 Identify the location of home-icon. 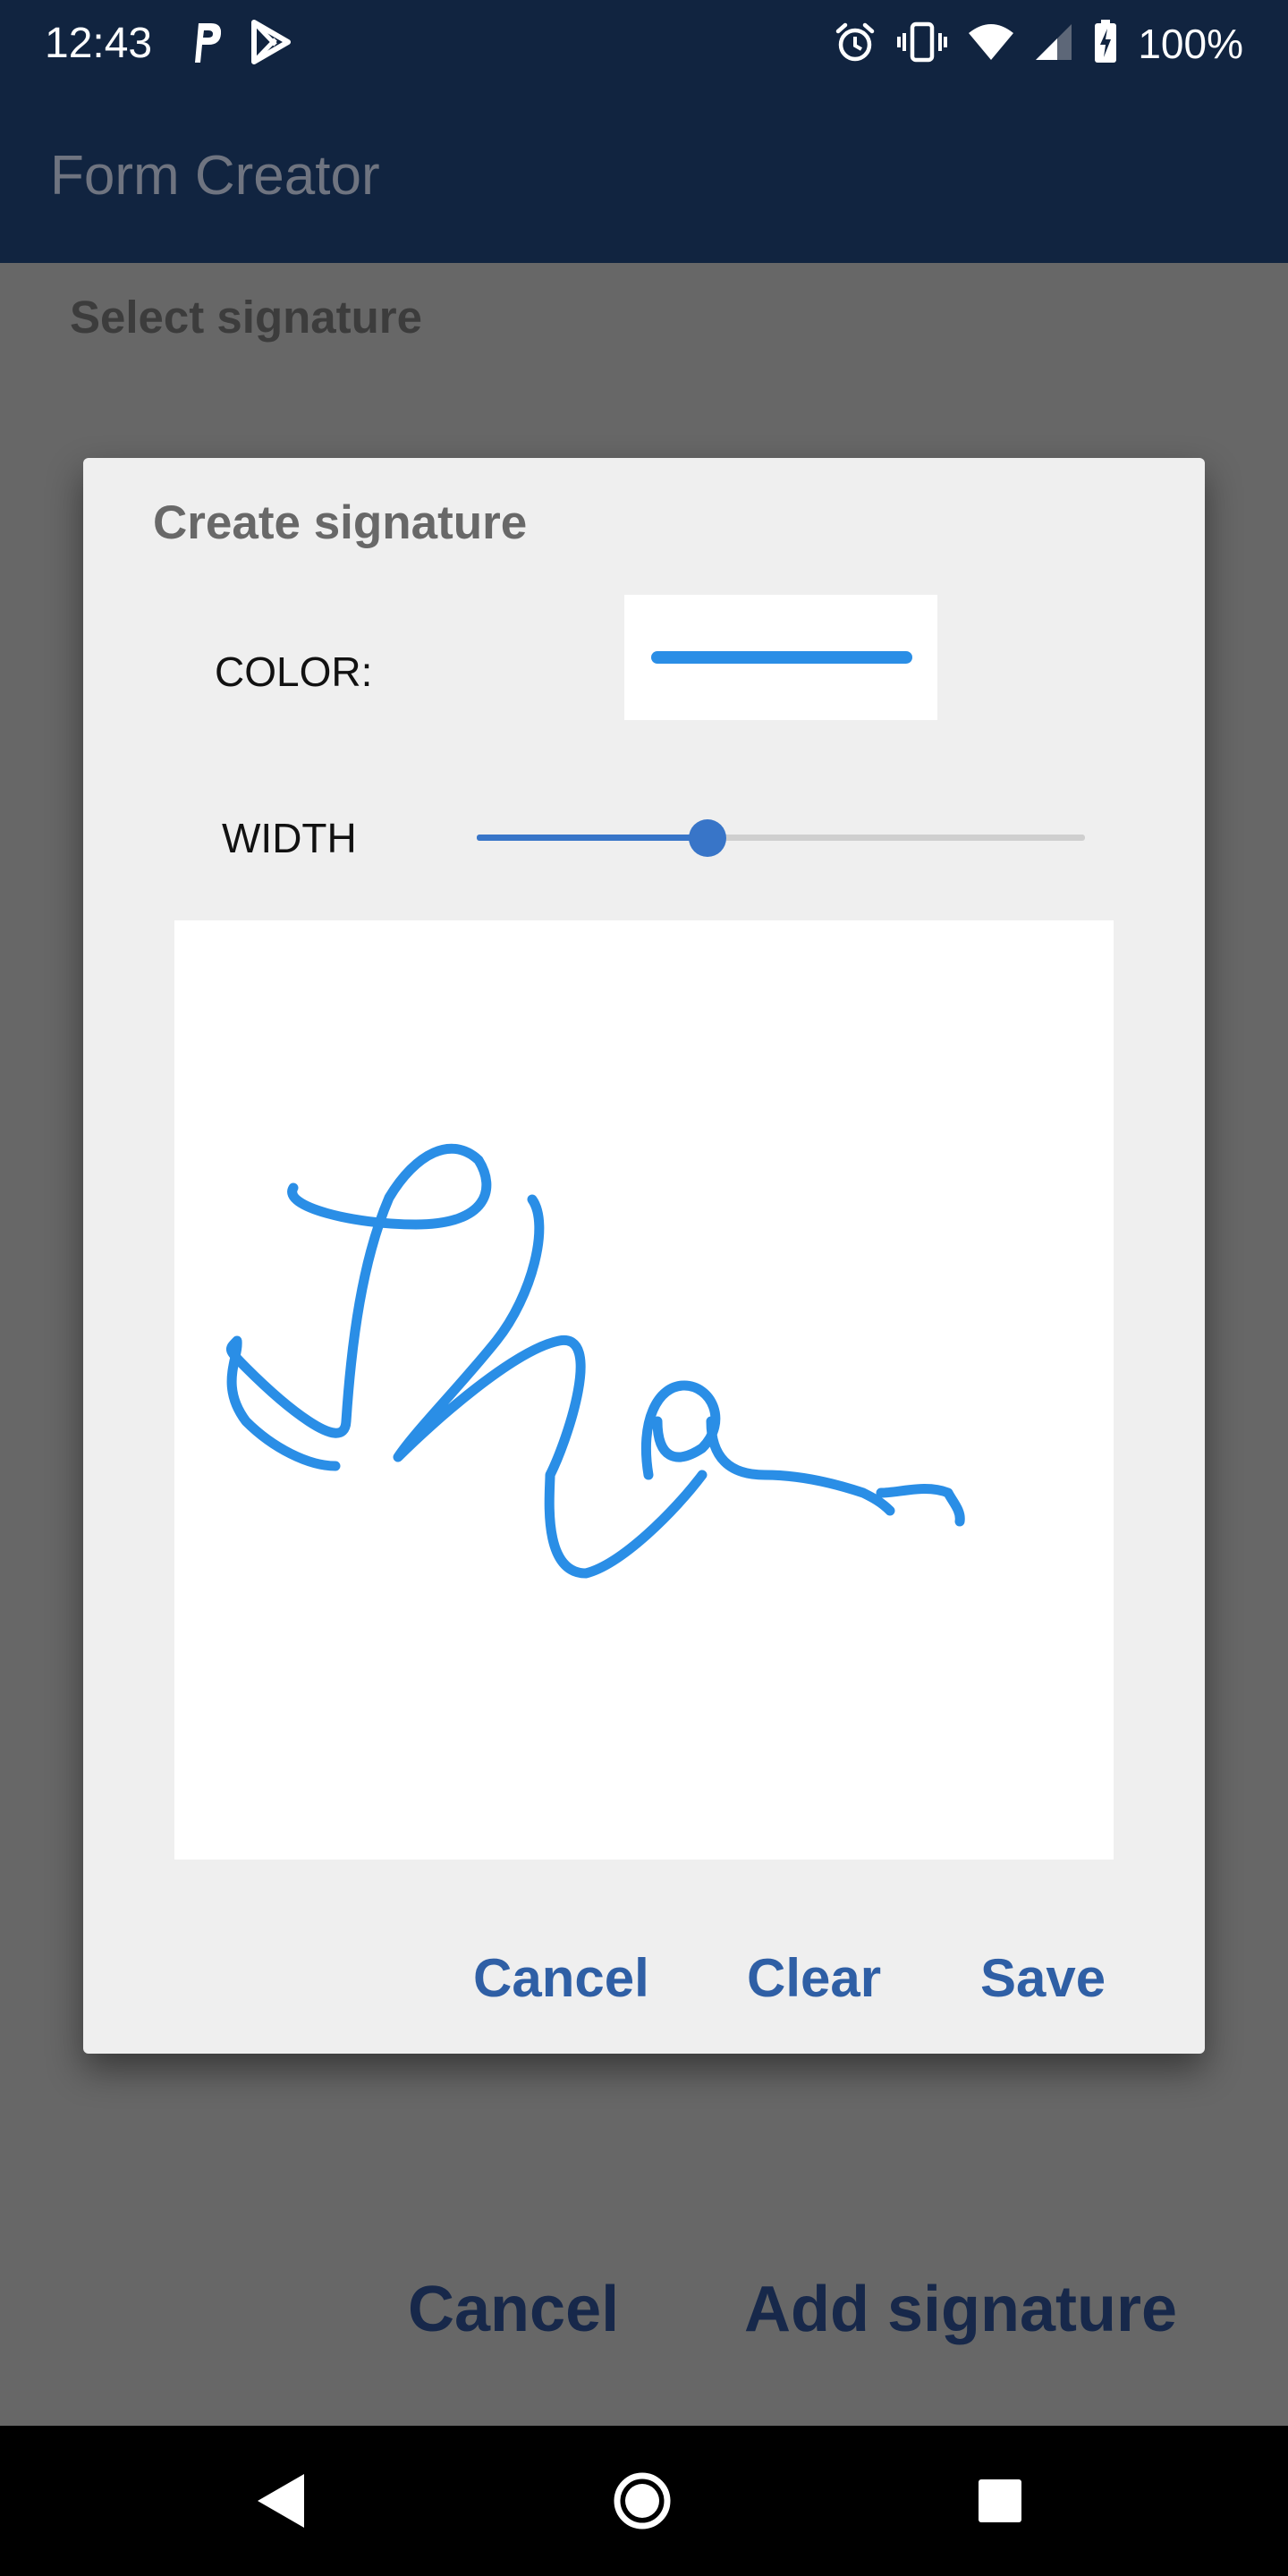
(642, 2501).